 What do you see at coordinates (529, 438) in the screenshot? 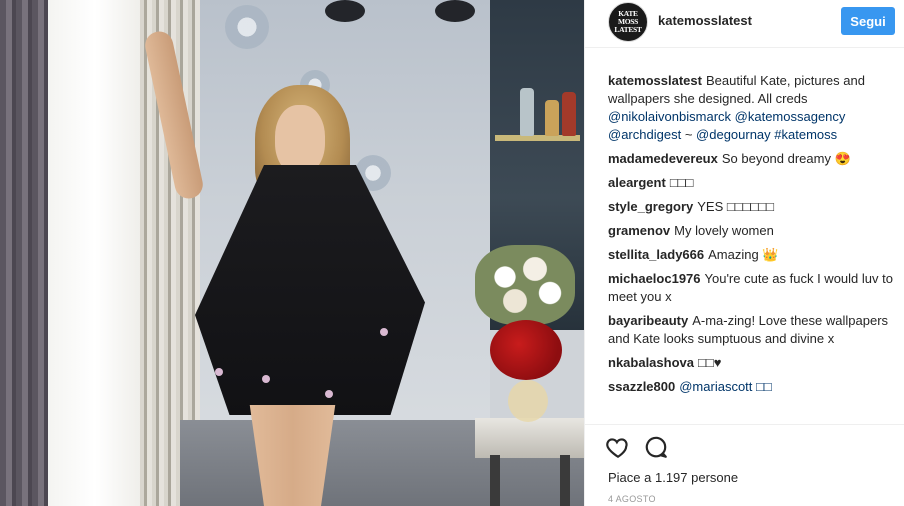
I see `photo-side-table` at bounding box center [529, 438].